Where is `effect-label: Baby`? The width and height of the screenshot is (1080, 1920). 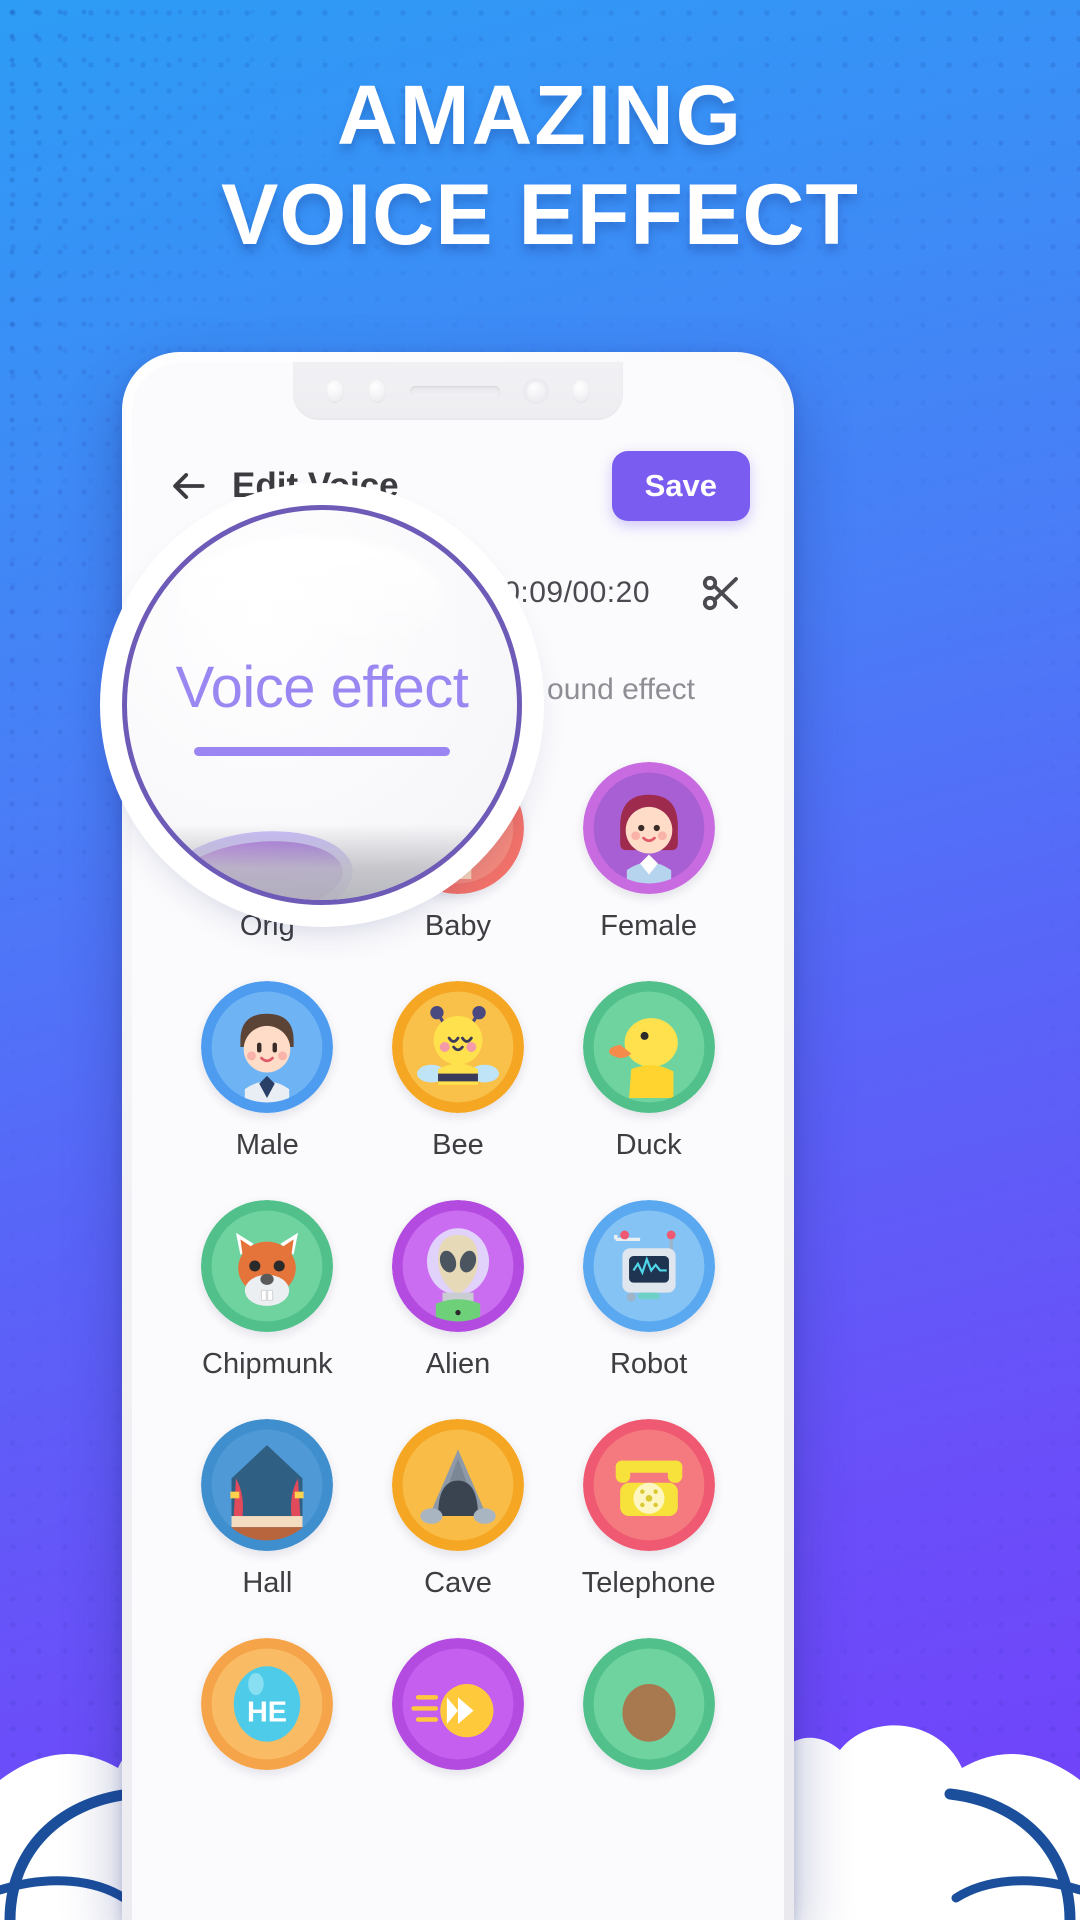
effect-label: Baby is located at coordinates (458, 926).